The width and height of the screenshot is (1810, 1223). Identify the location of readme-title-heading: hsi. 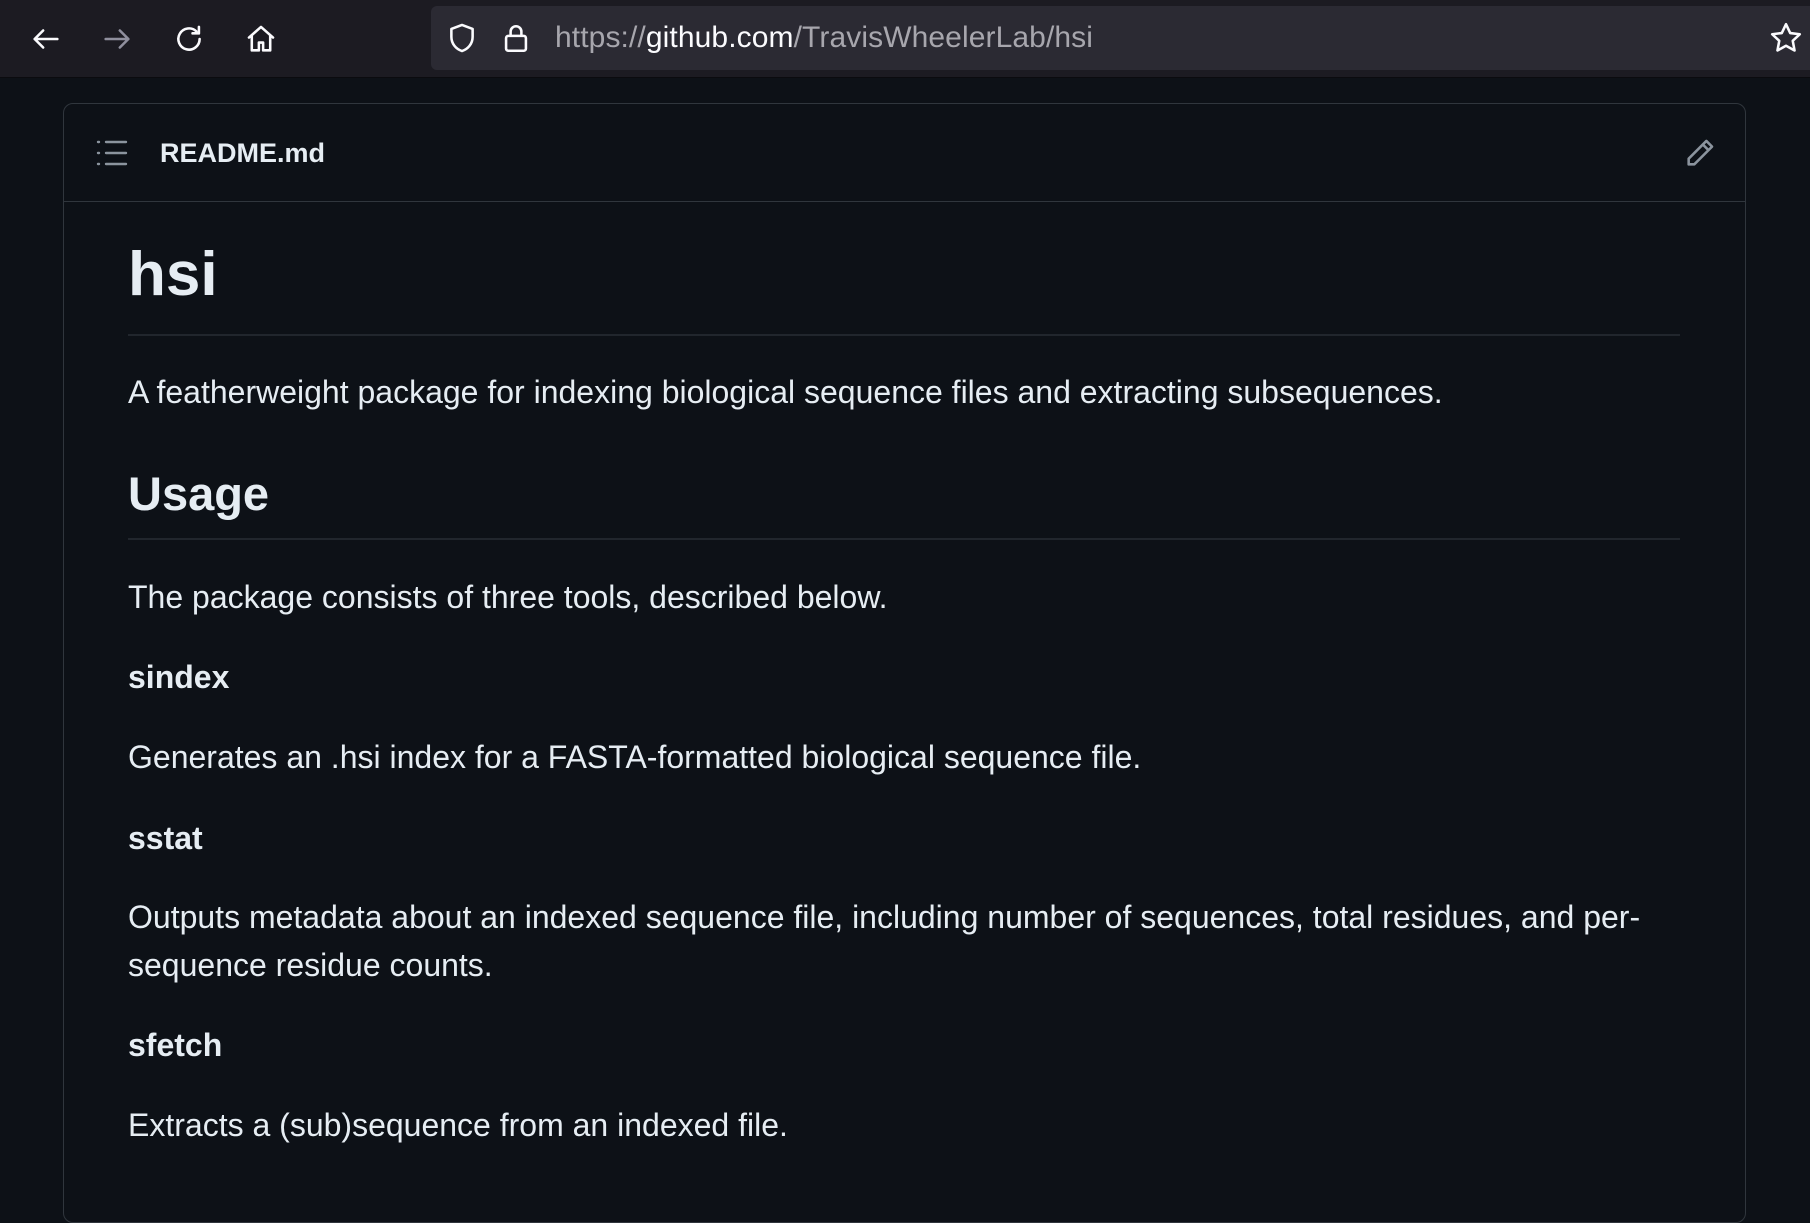
(173, 274).